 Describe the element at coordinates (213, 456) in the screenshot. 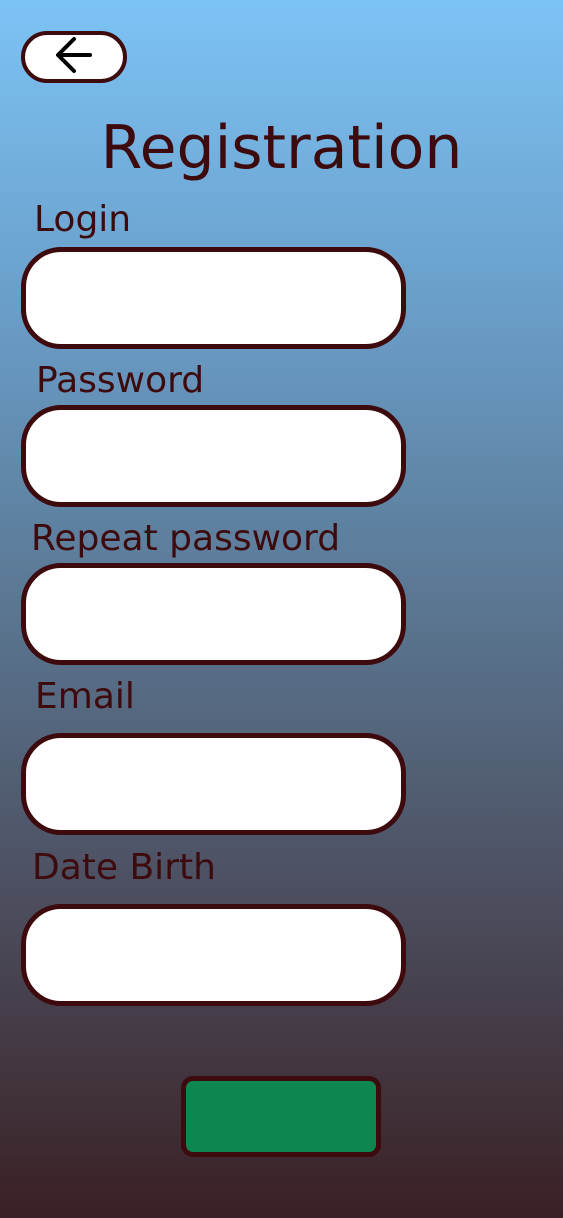

I see `password-input` at that location.